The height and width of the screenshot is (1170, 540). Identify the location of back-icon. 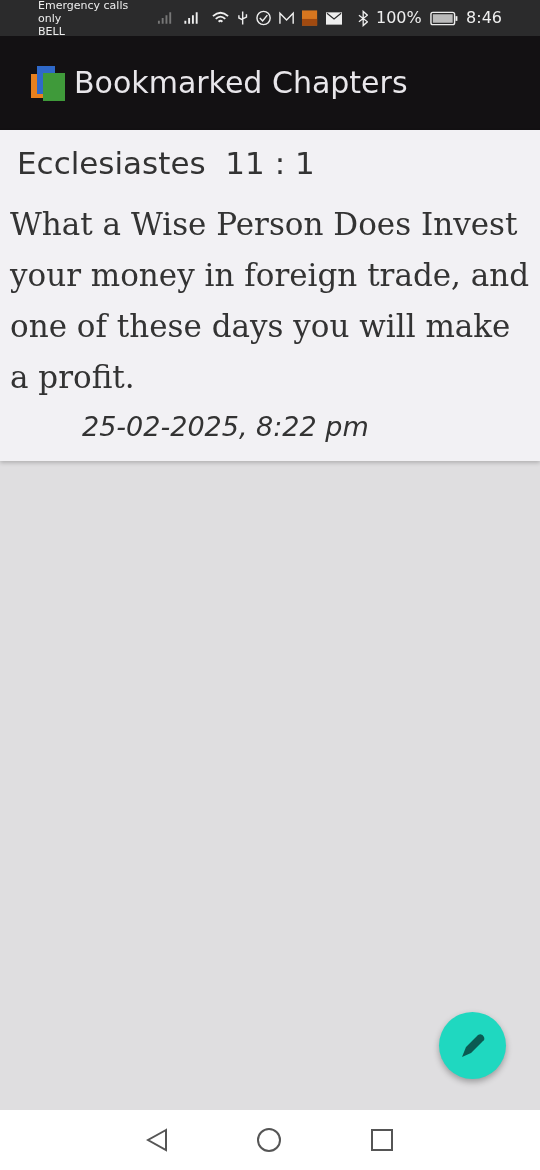
(157, 1140).